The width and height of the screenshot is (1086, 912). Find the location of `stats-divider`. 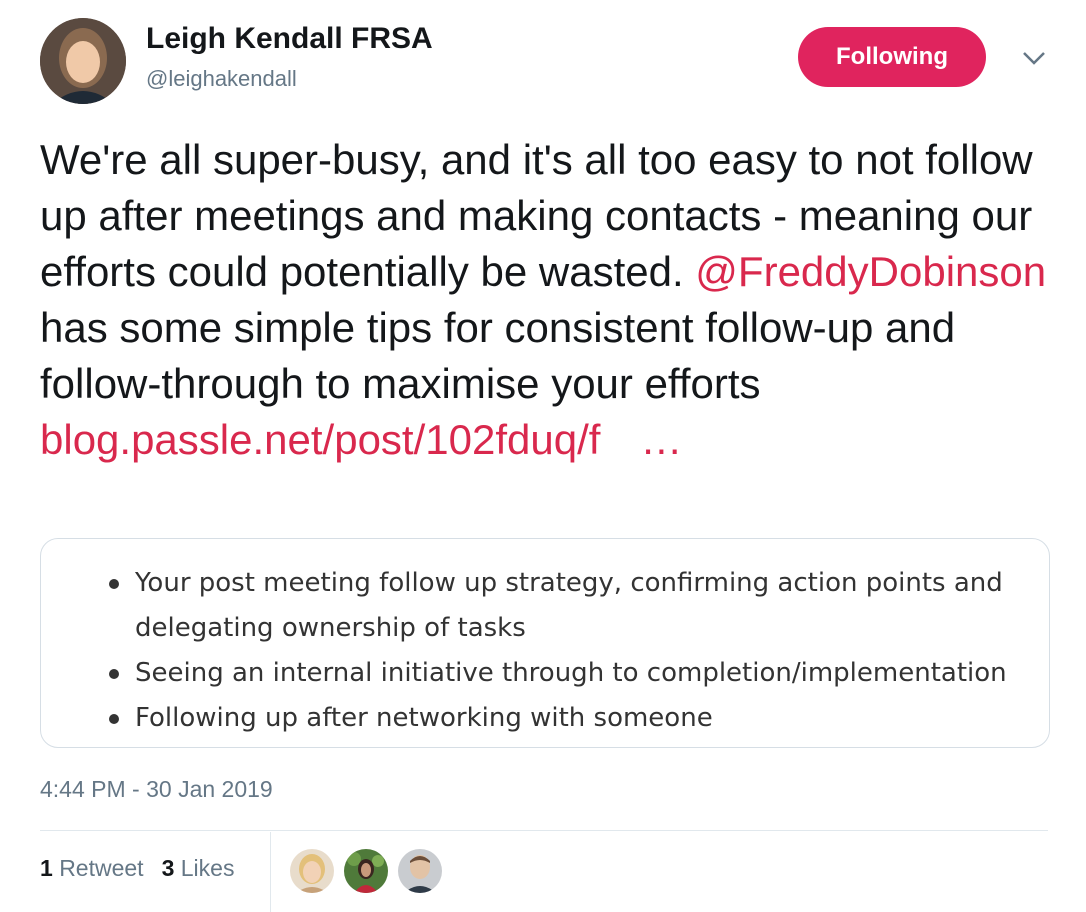

stats-divider is located at coordinates (544, 830).